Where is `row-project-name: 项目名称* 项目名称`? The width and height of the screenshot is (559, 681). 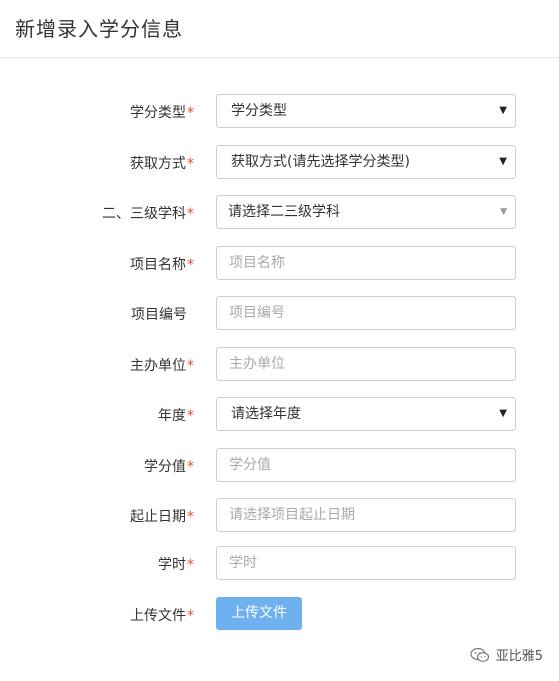 row-project-name: 项目名称* 项目名称 is located at coordinates (279, 263).